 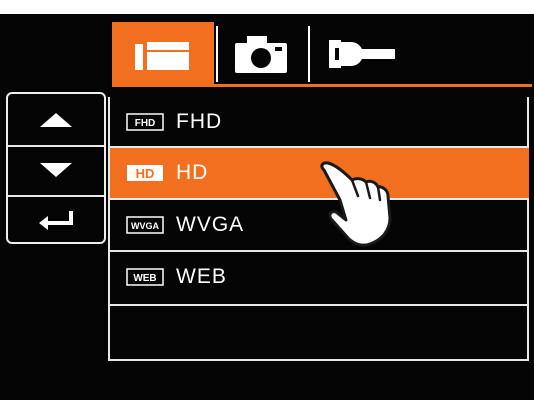 I want to click on web-icon: WEB, so click(x=145, y=277).